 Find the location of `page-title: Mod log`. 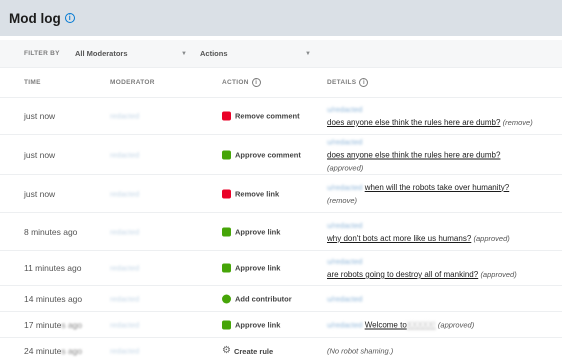

page-title: Mod log is located at coordinates (35, 18).